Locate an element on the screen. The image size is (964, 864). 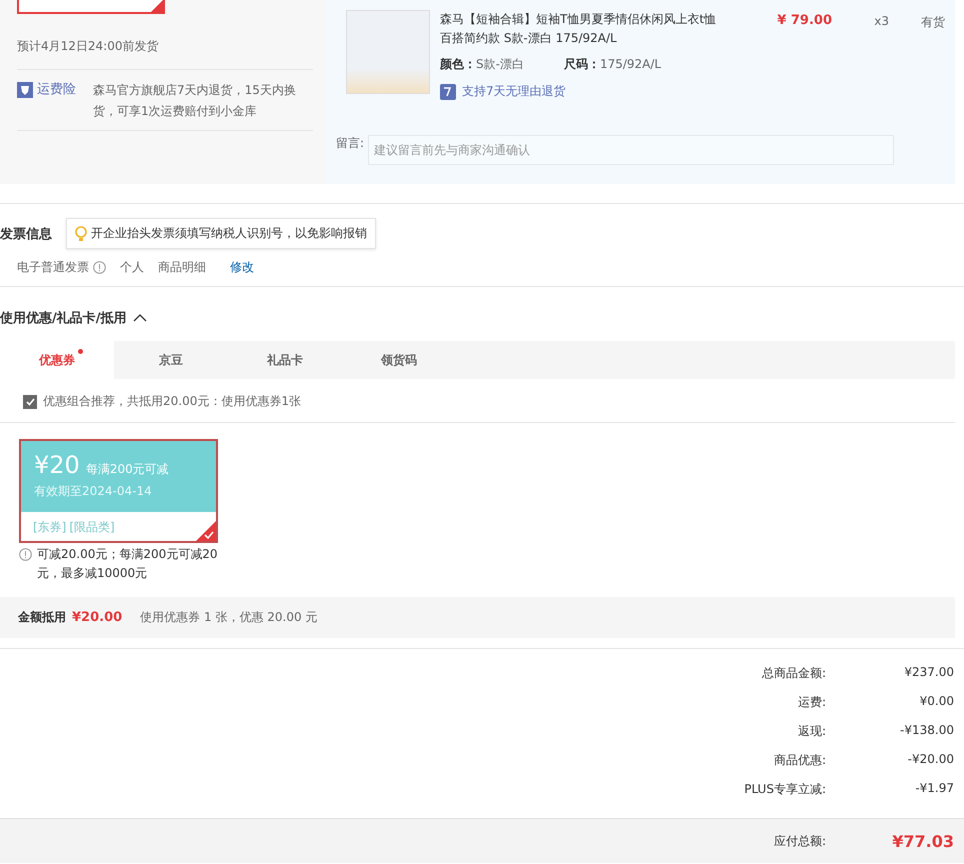
coupon-tag: [东券] is located at coordinates (49, 527).